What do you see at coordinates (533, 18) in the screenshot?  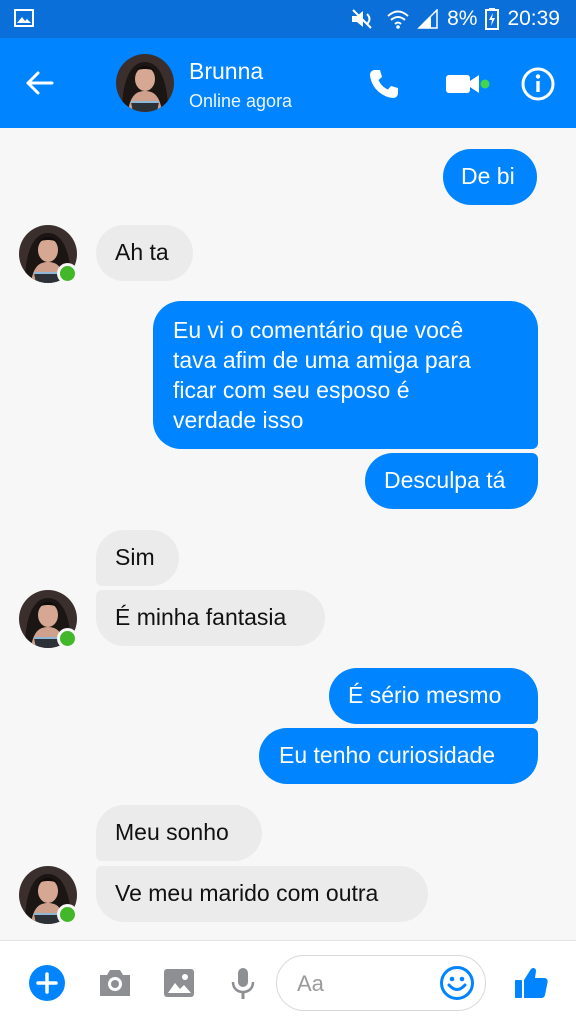 I see `clock: 20:39` at bounding box center [533, 18].